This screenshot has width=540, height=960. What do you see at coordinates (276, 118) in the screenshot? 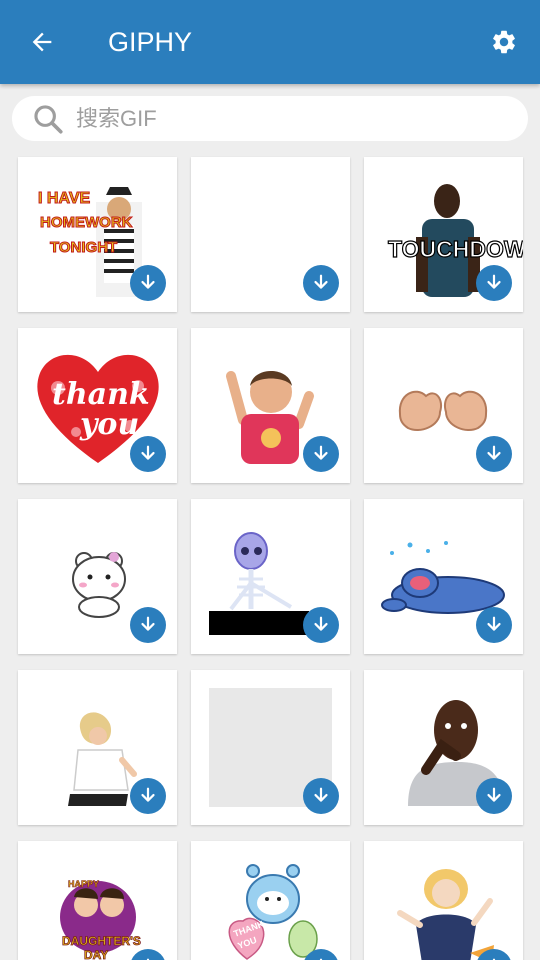
I see `search-input` at bounding box center [276, 118].